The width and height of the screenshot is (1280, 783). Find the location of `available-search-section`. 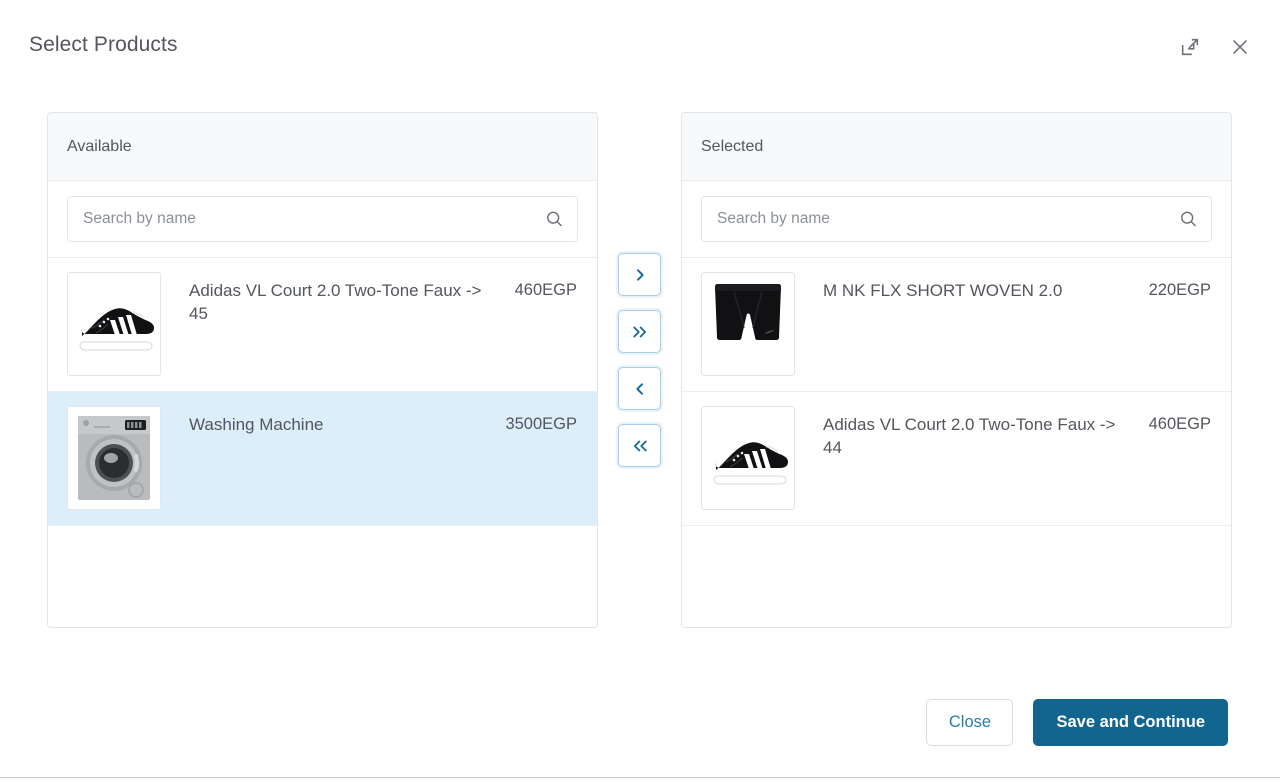

available-search-section is located at coordinates (322, 219).